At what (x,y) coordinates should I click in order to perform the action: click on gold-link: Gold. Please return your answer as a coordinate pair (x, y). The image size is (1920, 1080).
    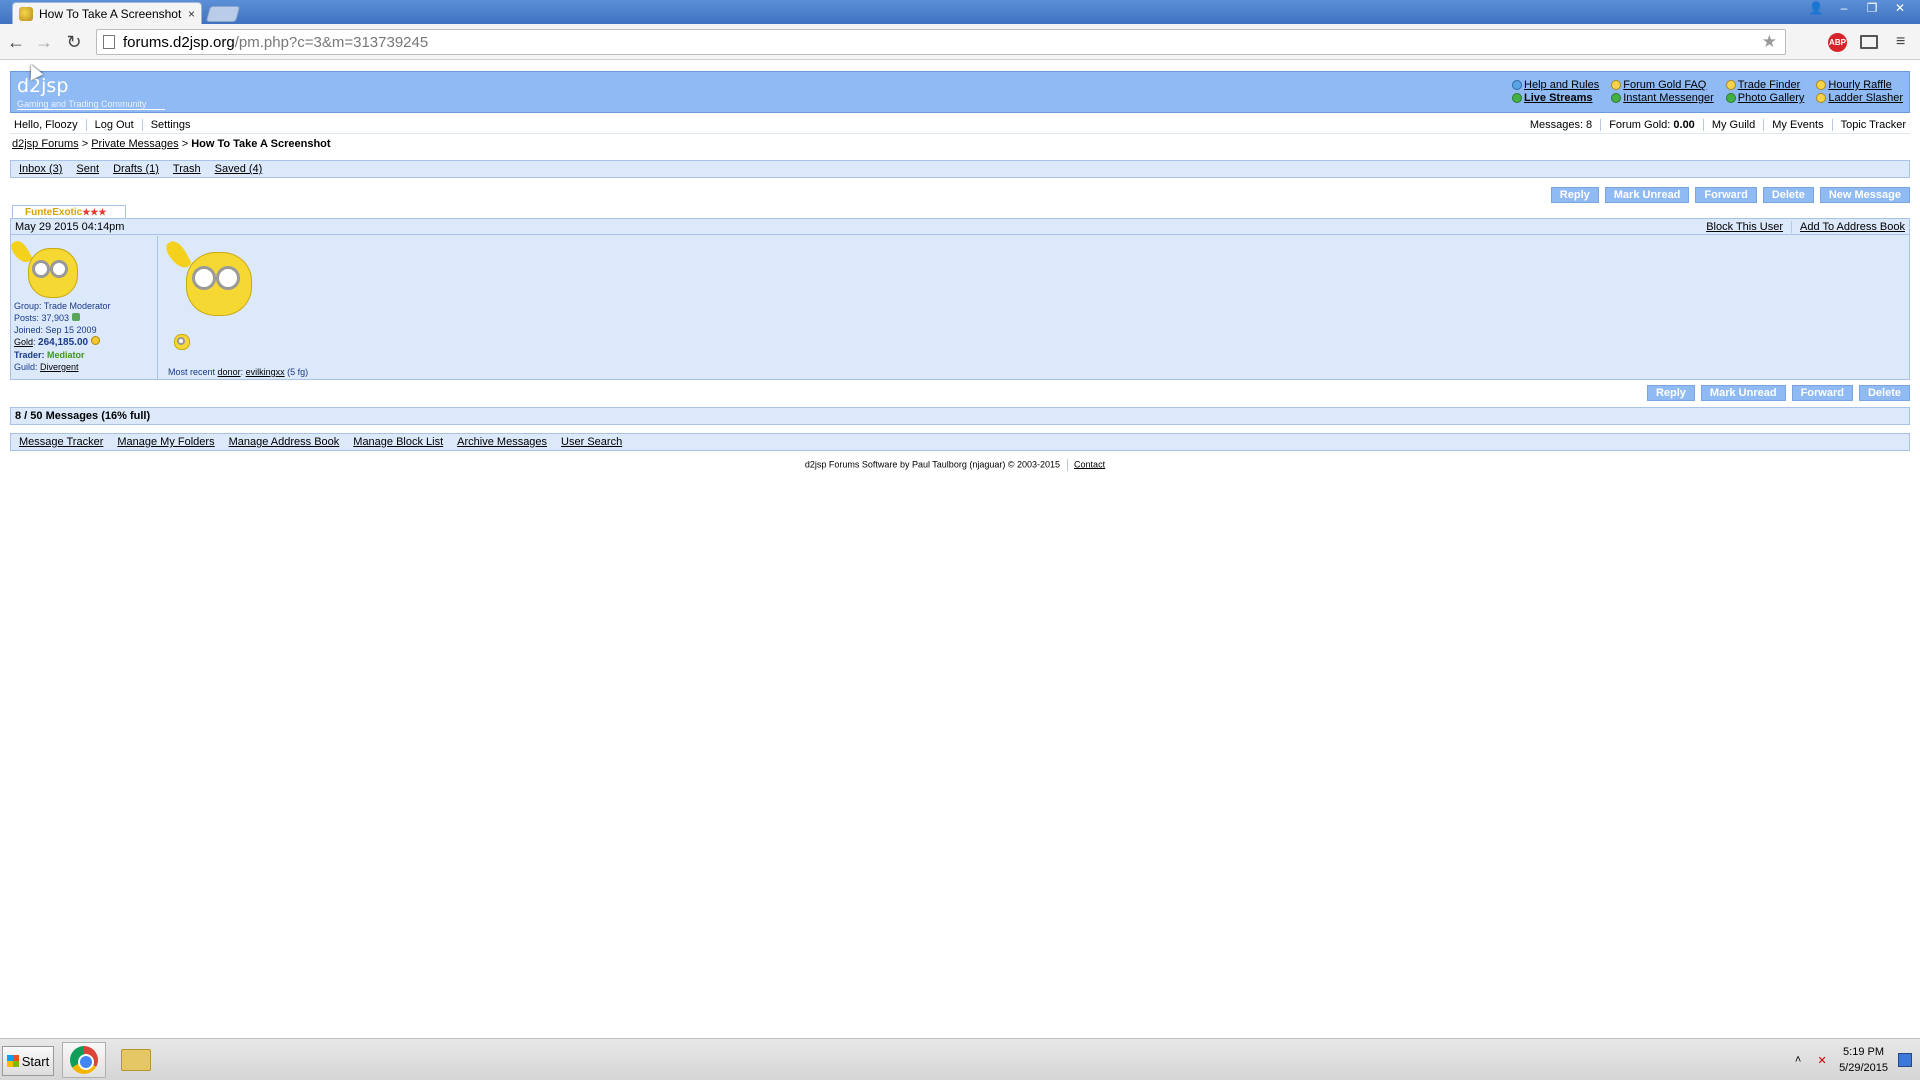
    Looking at the image, I should click on (23, 342).